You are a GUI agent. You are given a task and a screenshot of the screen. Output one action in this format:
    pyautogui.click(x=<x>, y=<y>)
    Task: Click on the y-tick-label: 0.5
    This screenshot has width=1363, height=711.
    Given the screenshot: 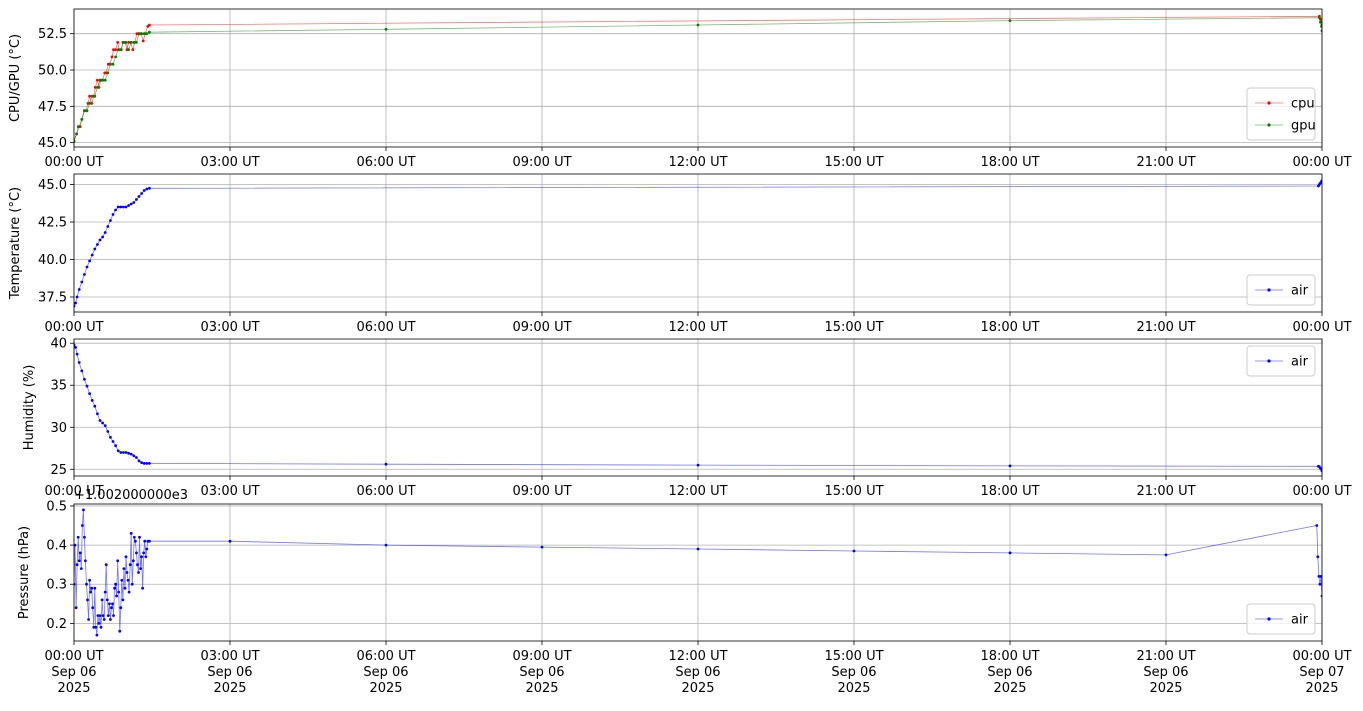 What is the action you would take?
    pyautogui.click(x=56, y=506)
    